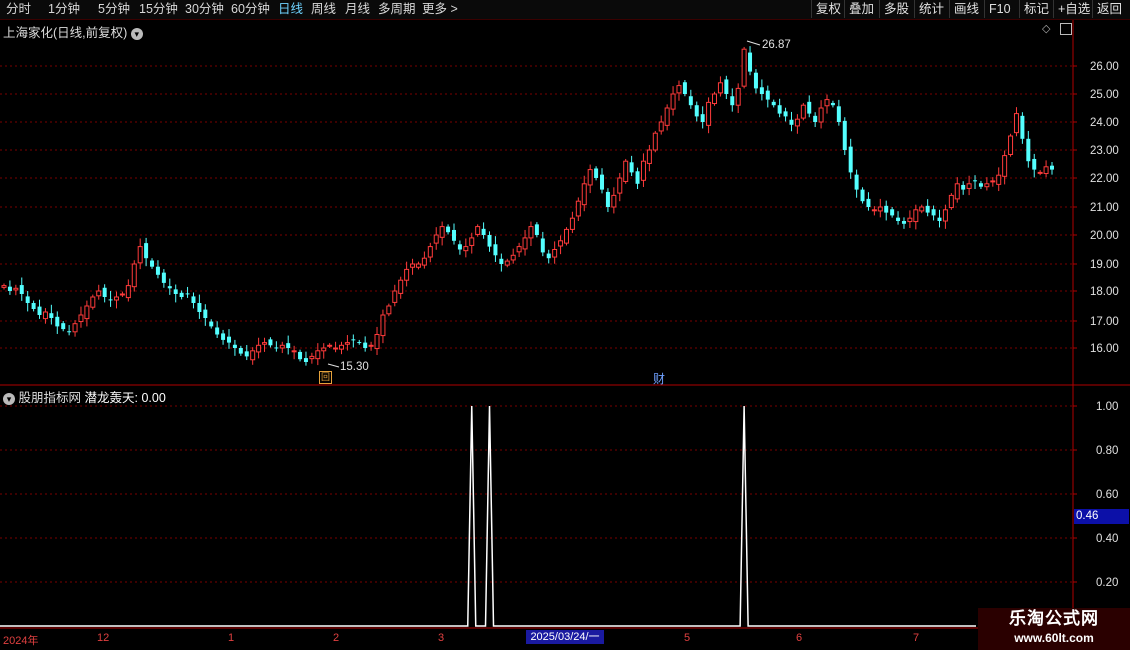 The height and width of the screenshot is (650, 1130). What do you see at coordinates (1107, 451) in the screenshot?
I see `indicator-tick-label: 0.80` at bounding box center [1107, 451].